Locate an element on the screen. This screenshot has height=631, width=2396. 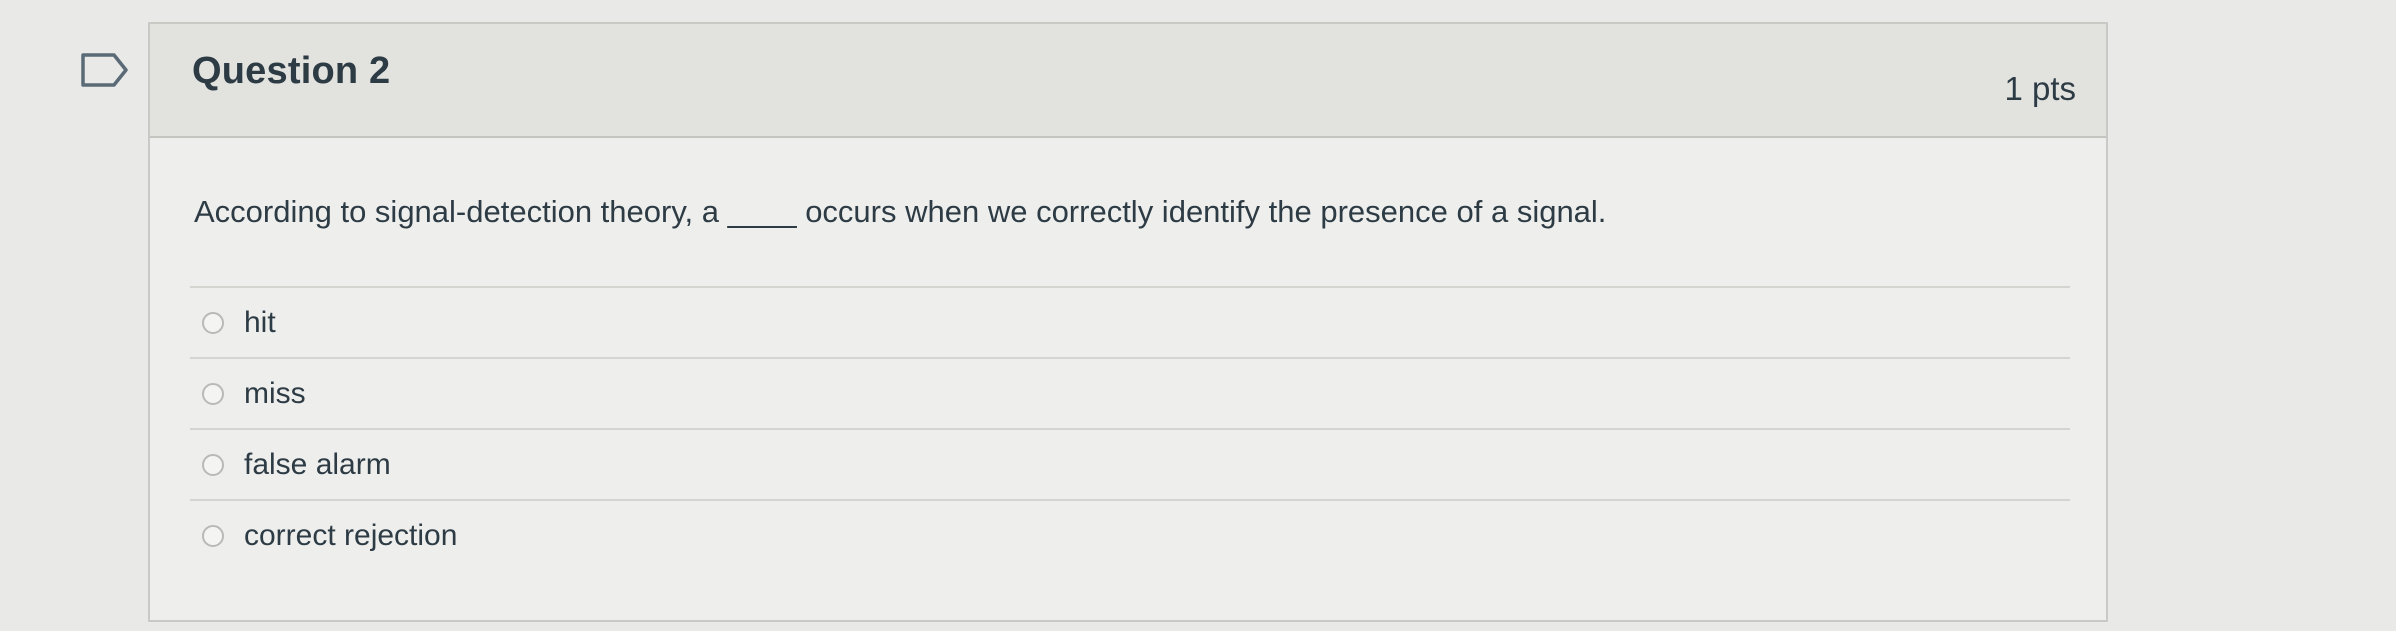
answer-option-miss: miss is located at coordinates (1130, 392).